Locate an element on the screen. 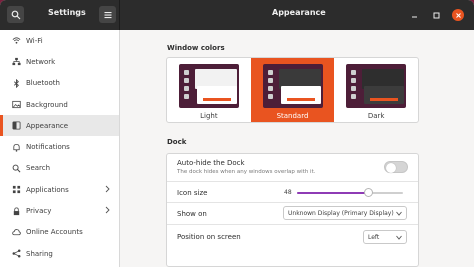 The height and width of the screenshot is (267, 474). sidebar-item-label: Network is located at coordinates (41, 61).